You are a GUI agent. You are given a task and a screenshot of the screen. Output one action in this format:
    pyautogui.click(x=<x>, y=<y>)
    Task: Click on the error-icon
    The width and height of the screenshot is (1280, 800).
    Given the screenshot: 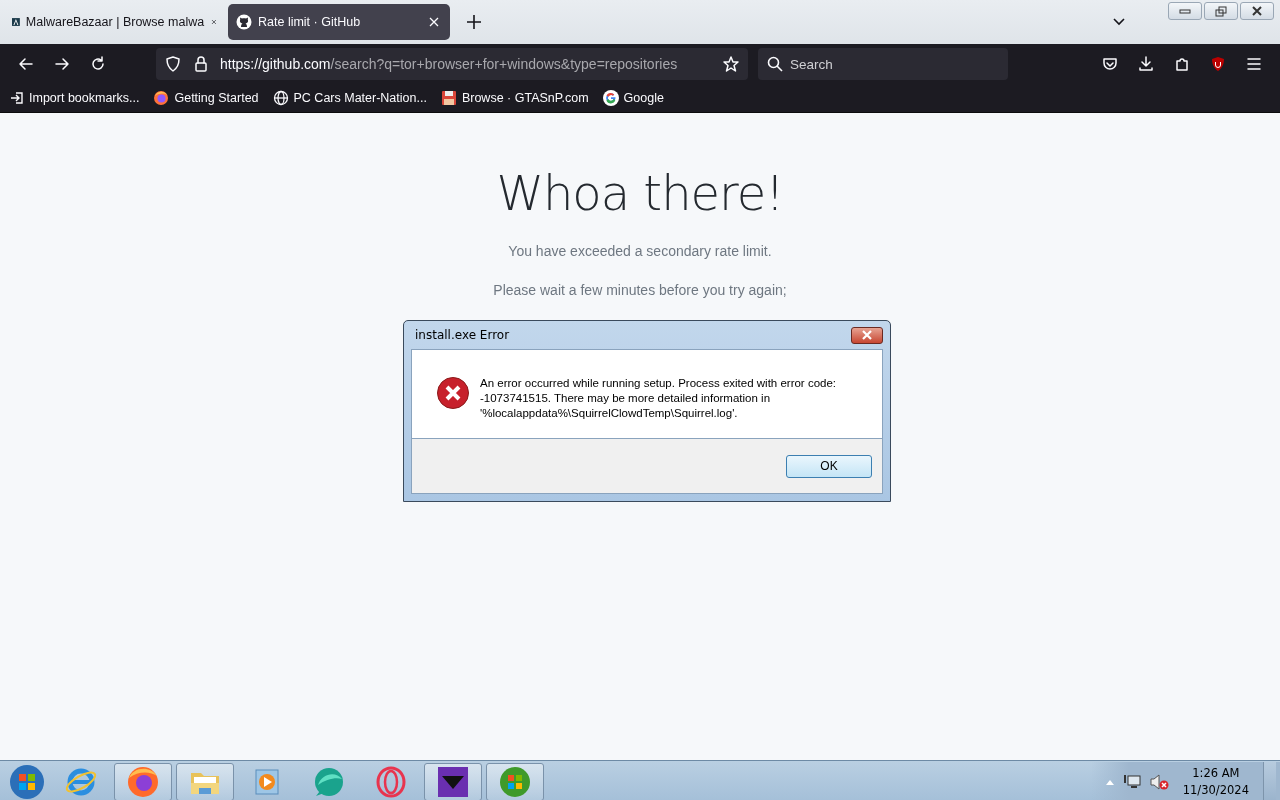 What is the action you would take?
    pyautogui.click(x=453, y=393)
    